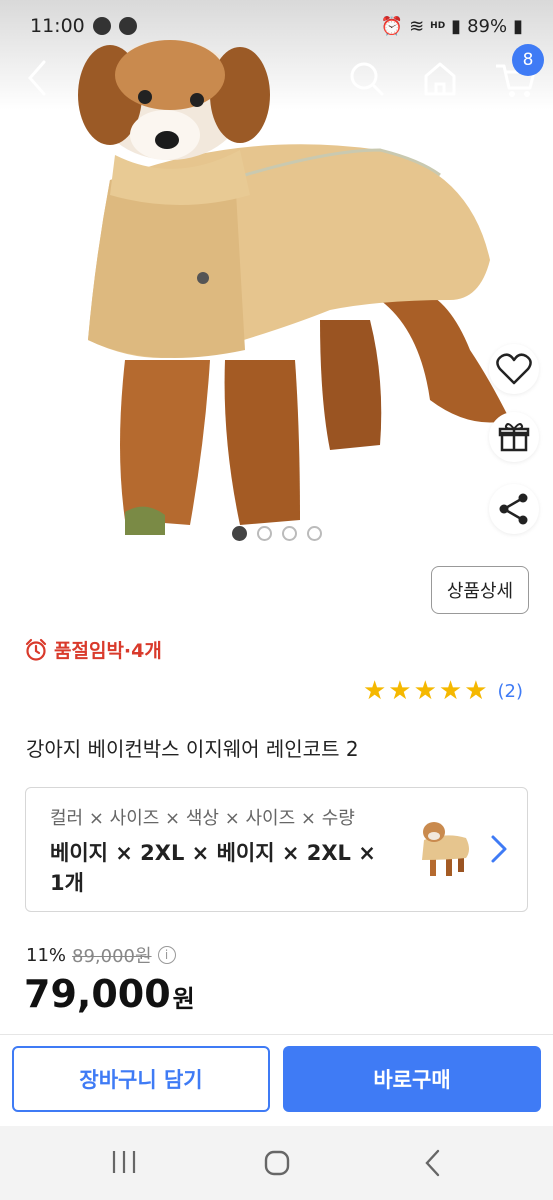  I want to click on share-button, so click(514, 509).